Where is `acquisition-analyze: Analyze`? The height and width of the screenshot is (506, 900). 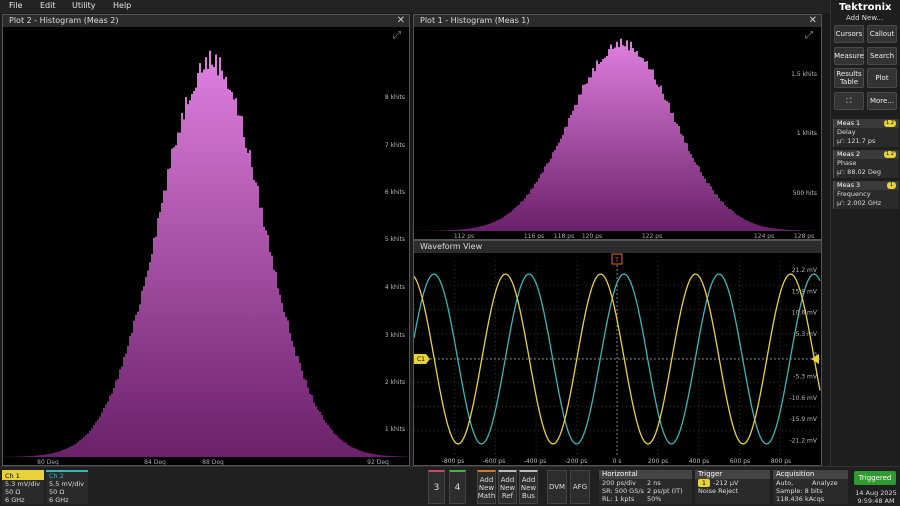
acquisition-analyze: Analyze is located at coordinates (825, 483).